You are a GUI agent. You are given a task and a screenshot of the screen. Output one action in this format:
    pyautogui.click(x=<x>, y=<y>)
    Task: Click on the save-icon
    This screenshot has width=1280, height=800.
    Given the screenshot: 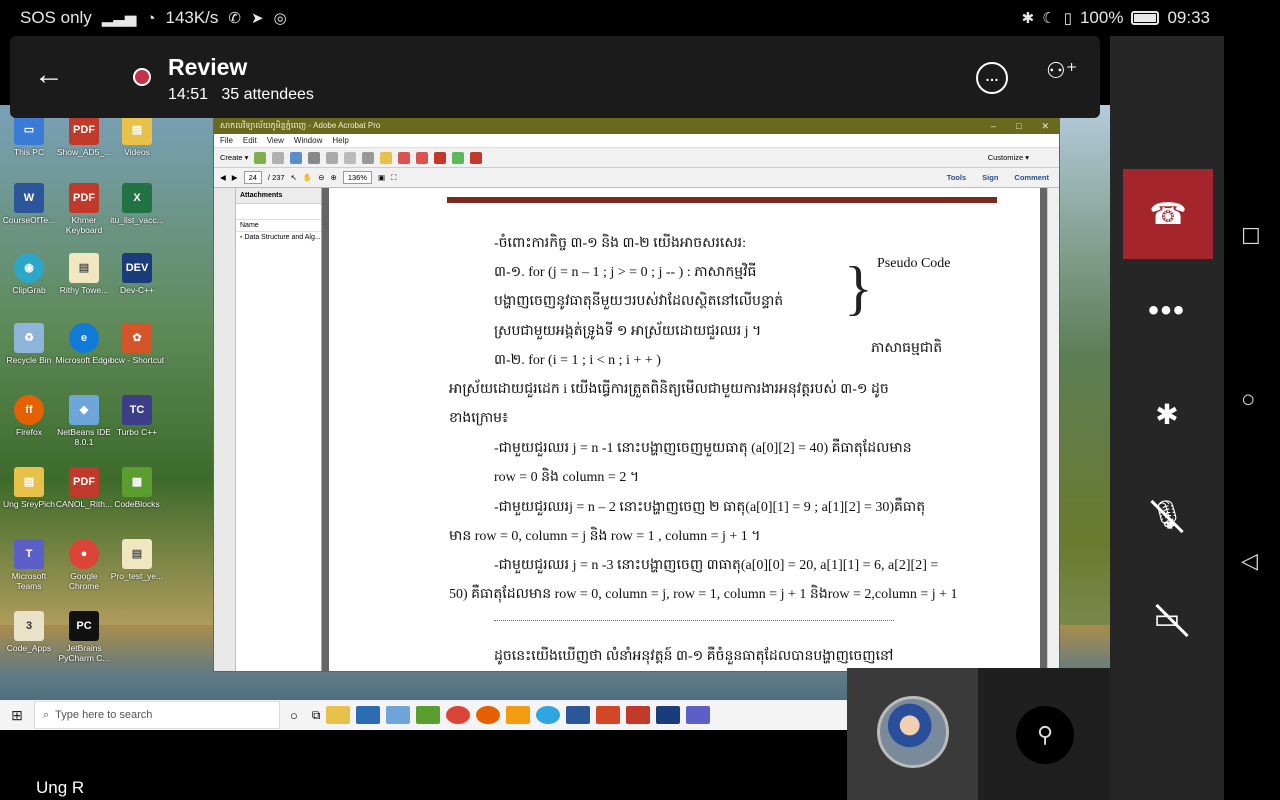 What is the action you would take?
    pyautogui.click(x=278, y=157)
    